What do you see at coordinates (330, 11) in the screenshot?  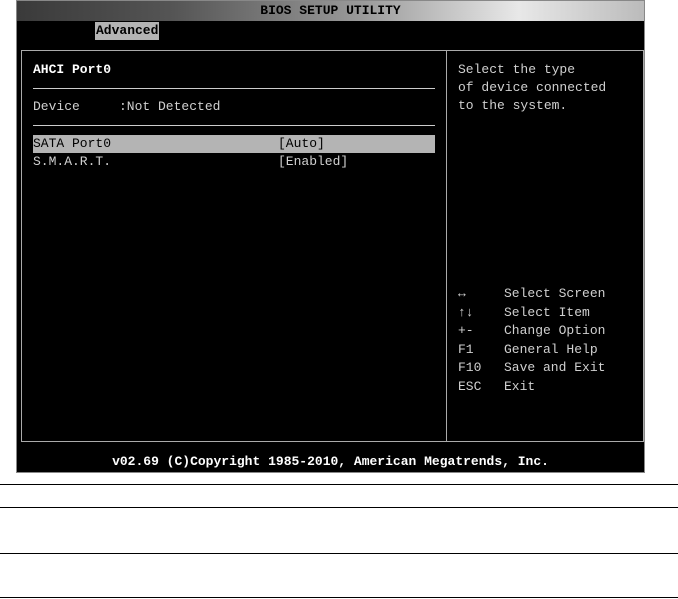 I see `title-bar: BIOS SETUP UTILITY` at bounding box center [330, 11].